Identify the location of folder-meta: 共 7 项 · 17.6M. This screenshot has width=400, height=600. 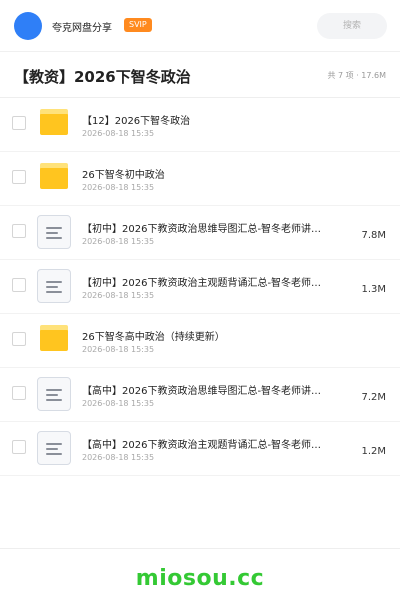
(356, 75).